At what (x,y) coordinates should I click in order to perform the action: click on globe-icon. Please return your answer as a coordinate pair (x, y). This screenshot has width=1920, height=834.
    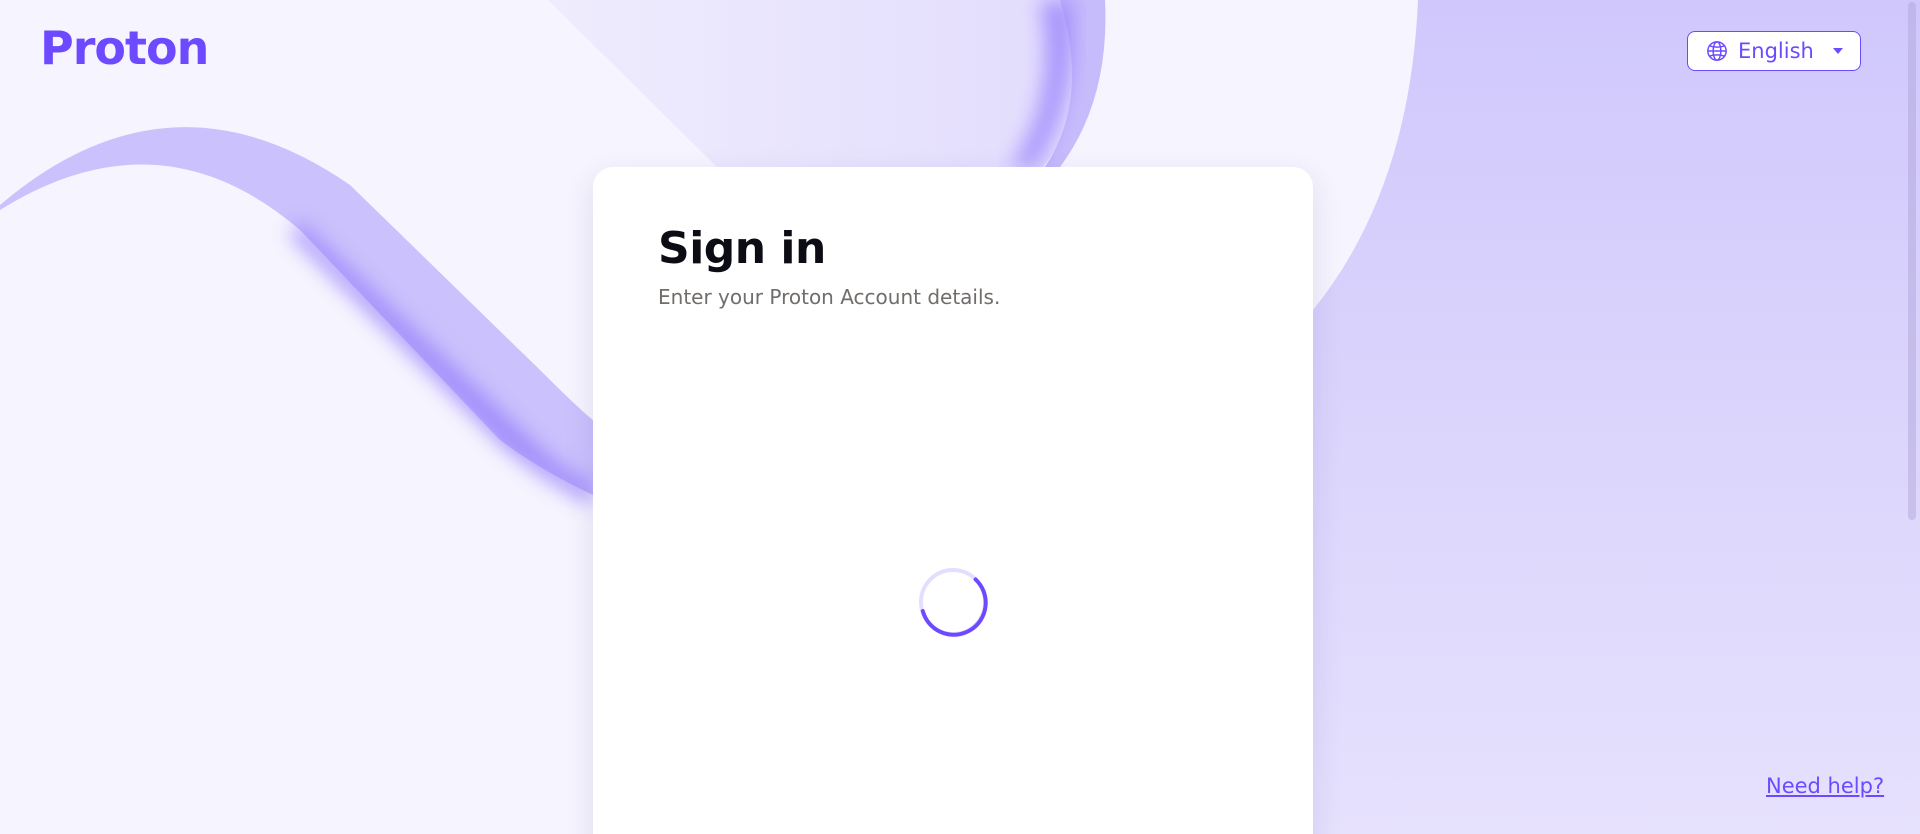
    Looking at the image, I should click on (1717, 51).